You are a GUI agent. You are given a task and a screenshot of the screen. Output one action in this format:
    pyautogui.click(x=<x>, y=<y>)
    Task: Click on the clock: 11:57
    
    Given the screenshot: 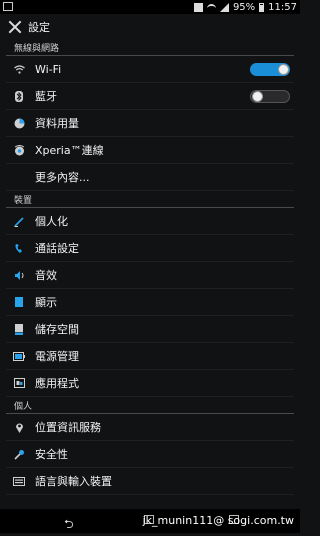 What is the action you would take?
    pyautogui.click(x=282, y=7)
    